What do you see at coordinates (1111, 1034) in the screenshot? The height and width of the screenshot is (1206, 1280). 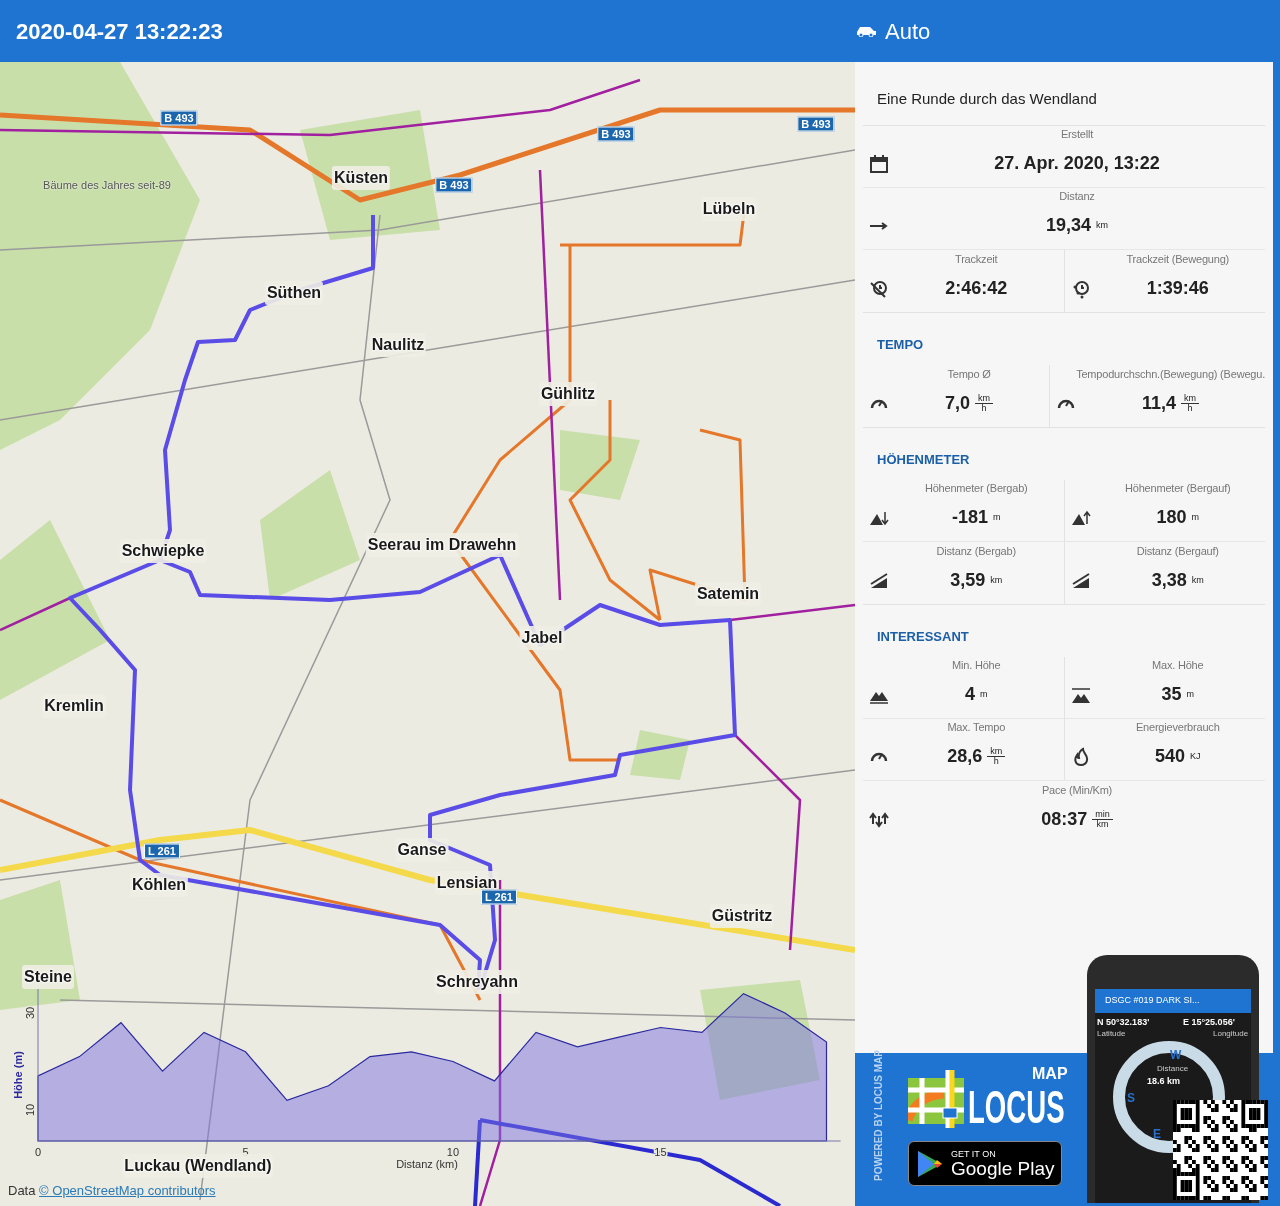 I see `latitude-label: Latitude` at bounding box center [1111, 1034].